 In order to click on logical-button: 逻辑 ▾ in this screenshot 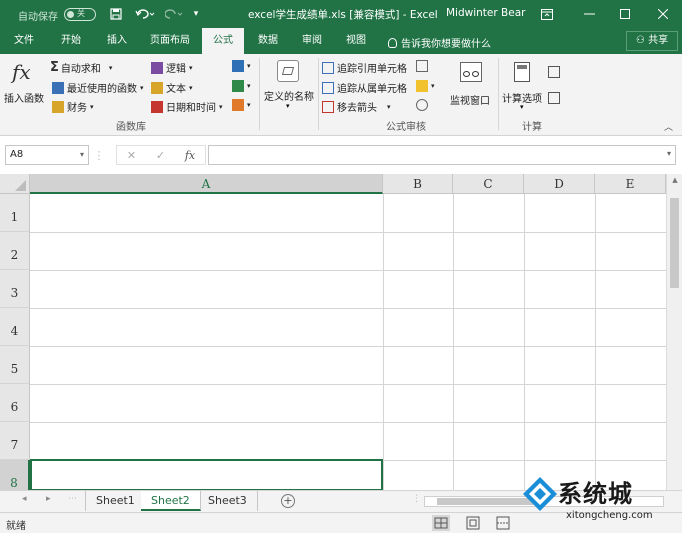, I will do `click(172, 67)`.